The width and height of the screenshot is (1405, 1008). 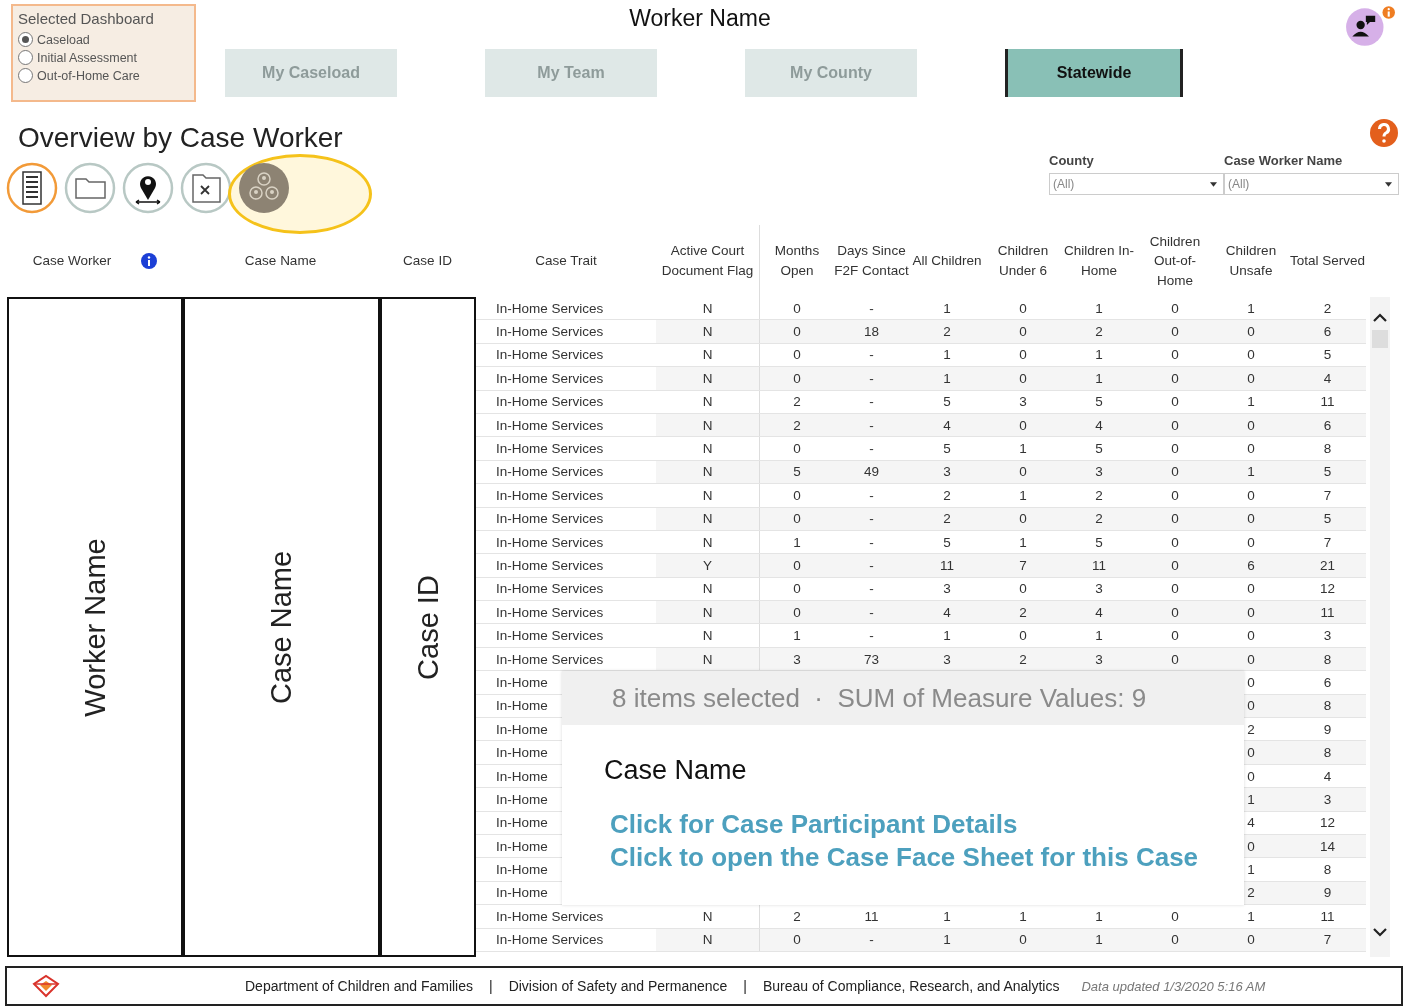 What do you see at coordinates (148, 188) in the screenshot?
I see `map-pin-icon` at bounding box center [148, 188].